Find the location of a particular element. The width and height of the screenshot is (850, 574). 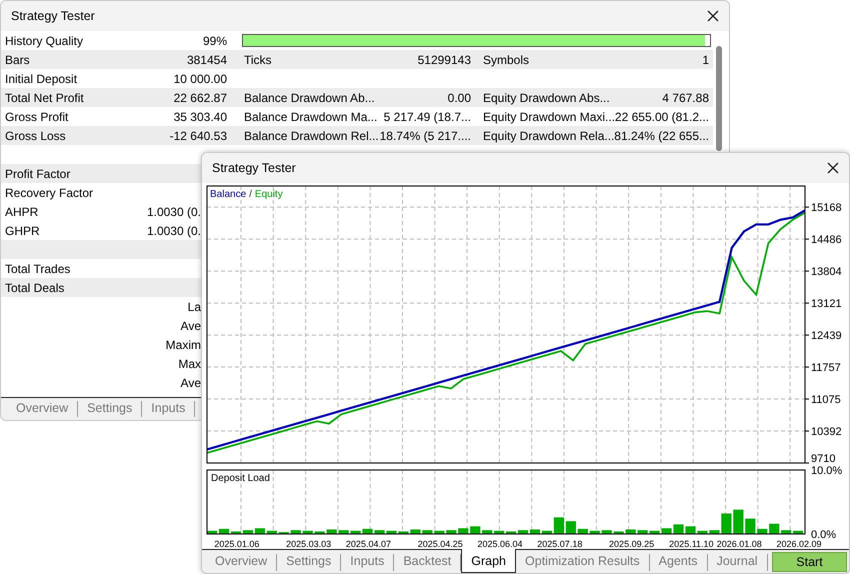

x-axis-label: 2025.11.10 is located at coordinates (691, 544).